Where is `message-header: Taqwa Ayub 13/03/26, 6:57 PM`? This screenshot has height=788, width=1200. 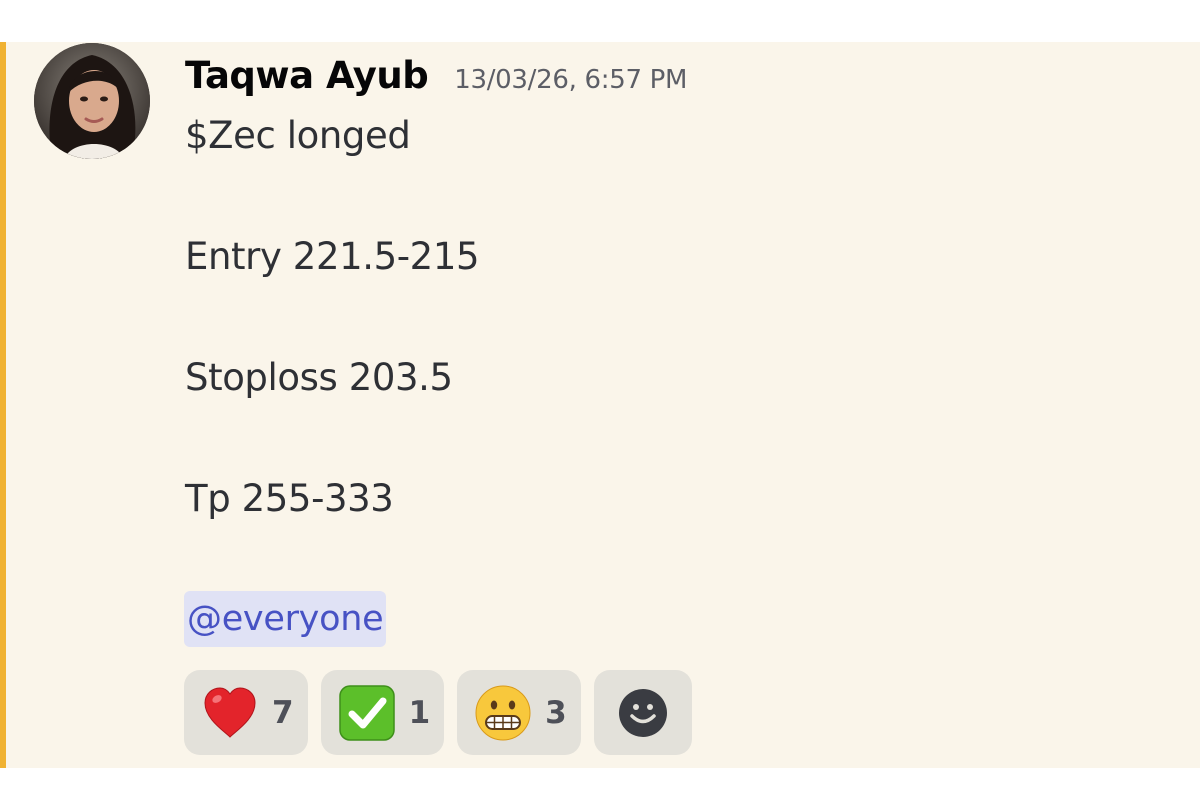
message-header: Taqwa Ayub 13/03/26, 6:57 PM is located at coordinates (436, 75).